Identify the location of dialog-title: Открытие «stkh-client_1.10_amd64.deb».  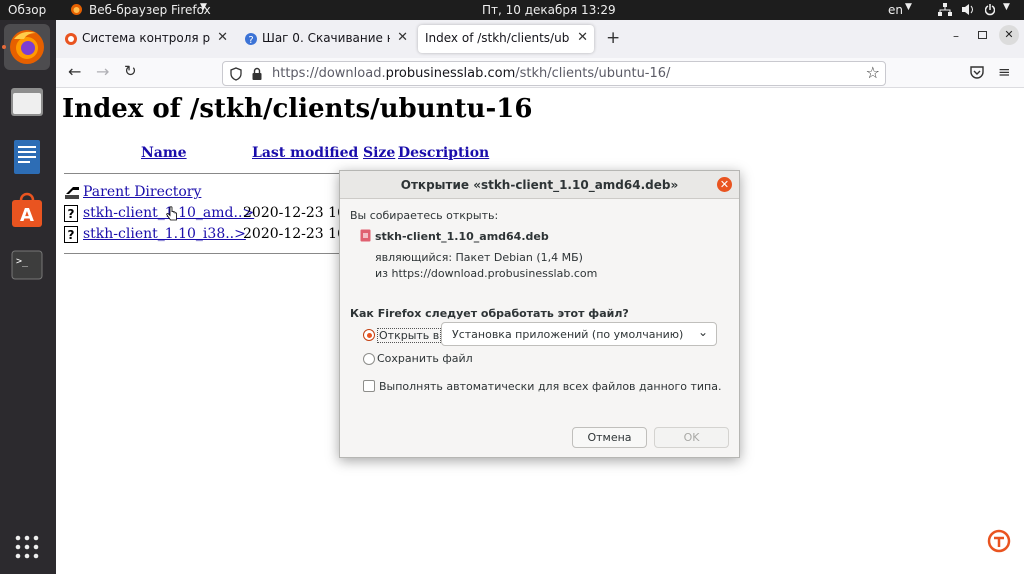
(539, 185).